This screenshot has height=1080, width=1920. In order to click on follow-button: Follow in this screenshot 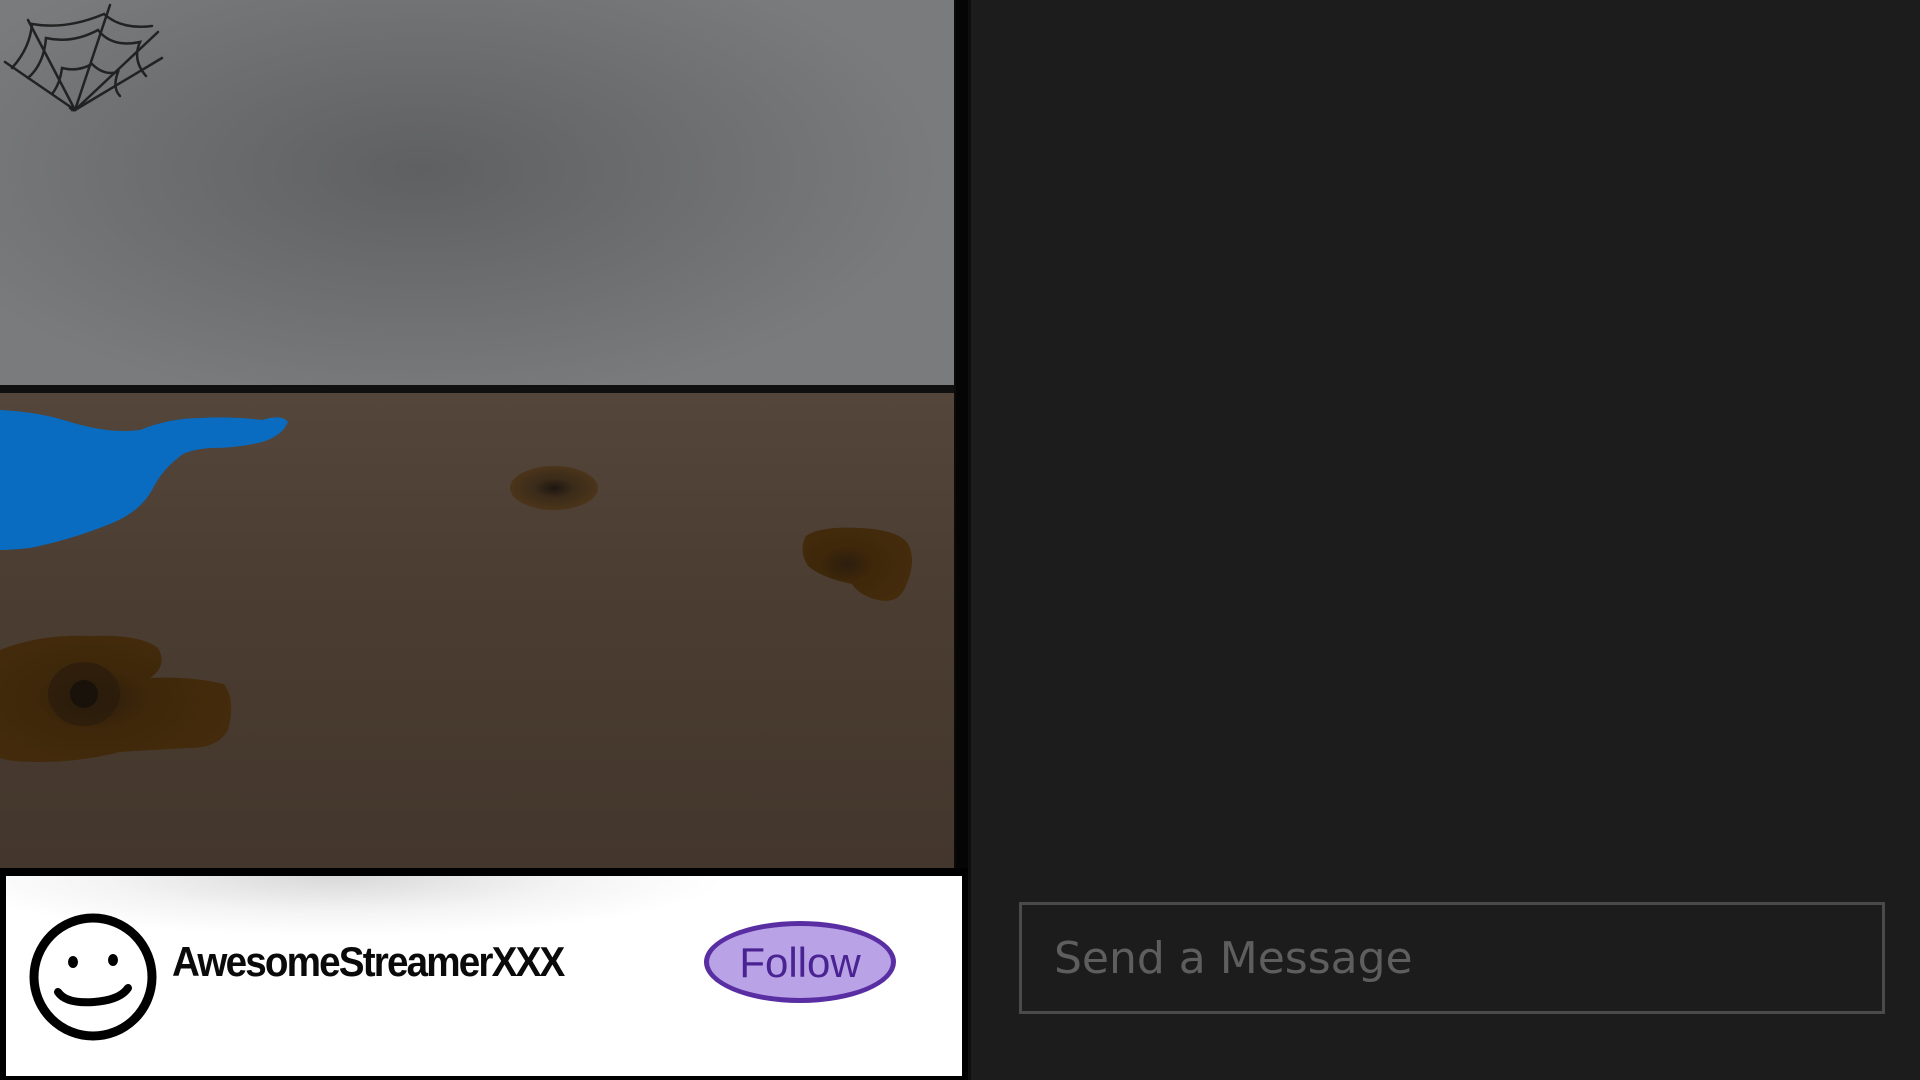, I will do `click(800, 962)`.